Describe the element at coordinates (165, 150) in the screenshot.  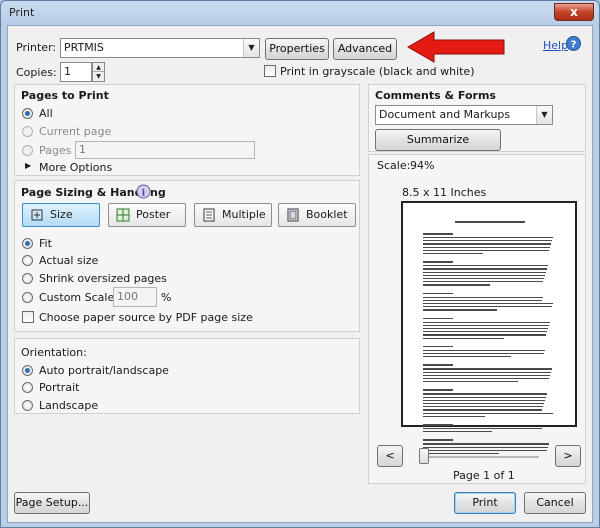
I see `pages-range-input: 1` at that location.